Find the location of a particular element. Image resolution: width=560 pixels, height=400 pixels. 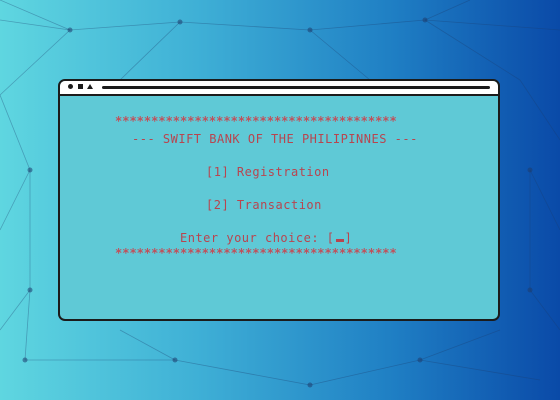

maximize-icon is located at coordinates (80, 86).